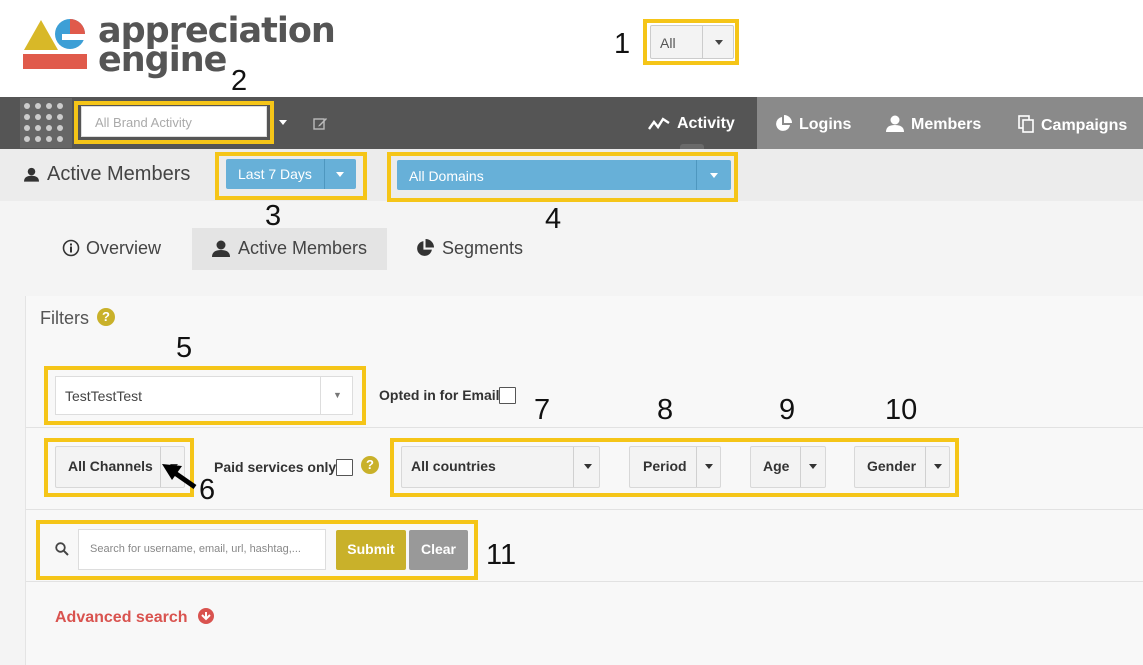 This screenshot has height=665, width=1143. I want to click on logo: appreciation engine, so click(179, 47).